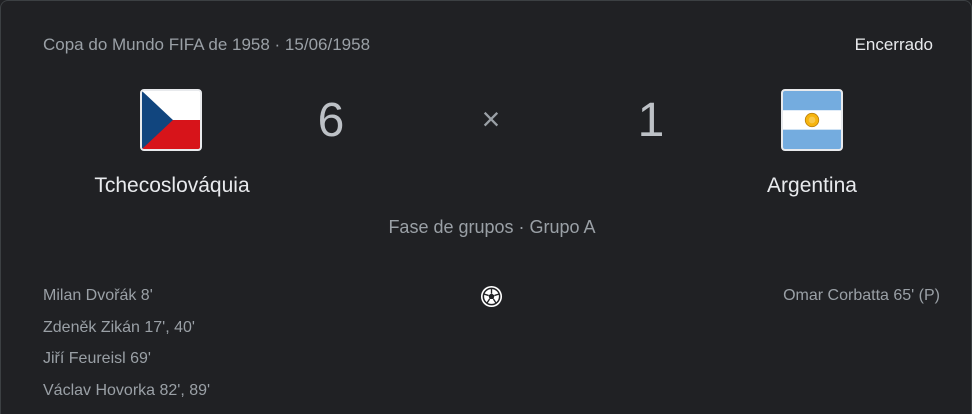  I want to click on home-scorer: Jiří Feureisl 69', so click(97, 358).